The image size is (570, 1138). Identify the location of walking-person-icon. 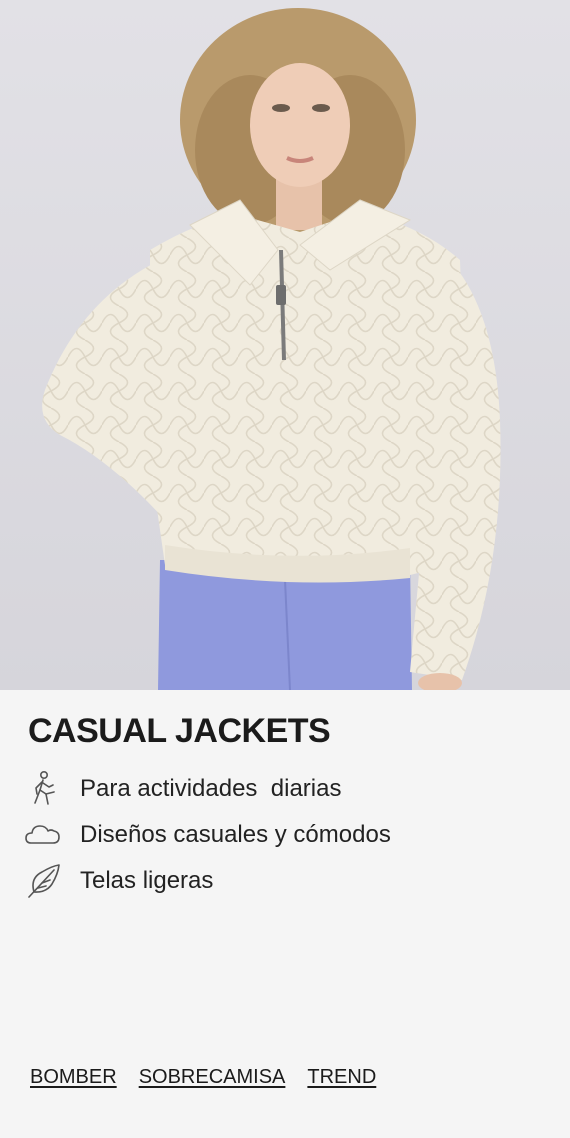
(44, 789).